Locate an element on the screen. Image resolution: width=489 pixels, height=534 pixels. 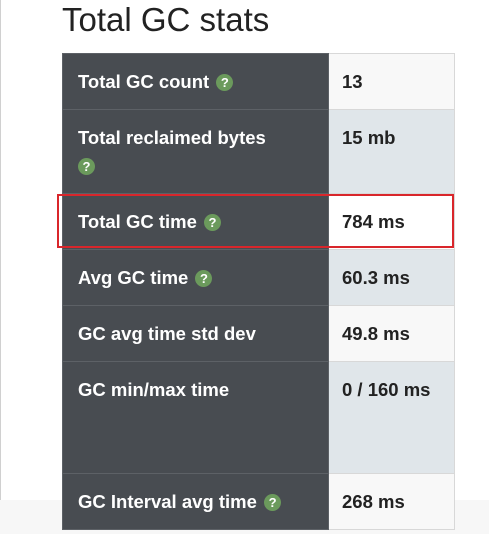
row-label: GC min/max time is located at coordinates (154, 389).